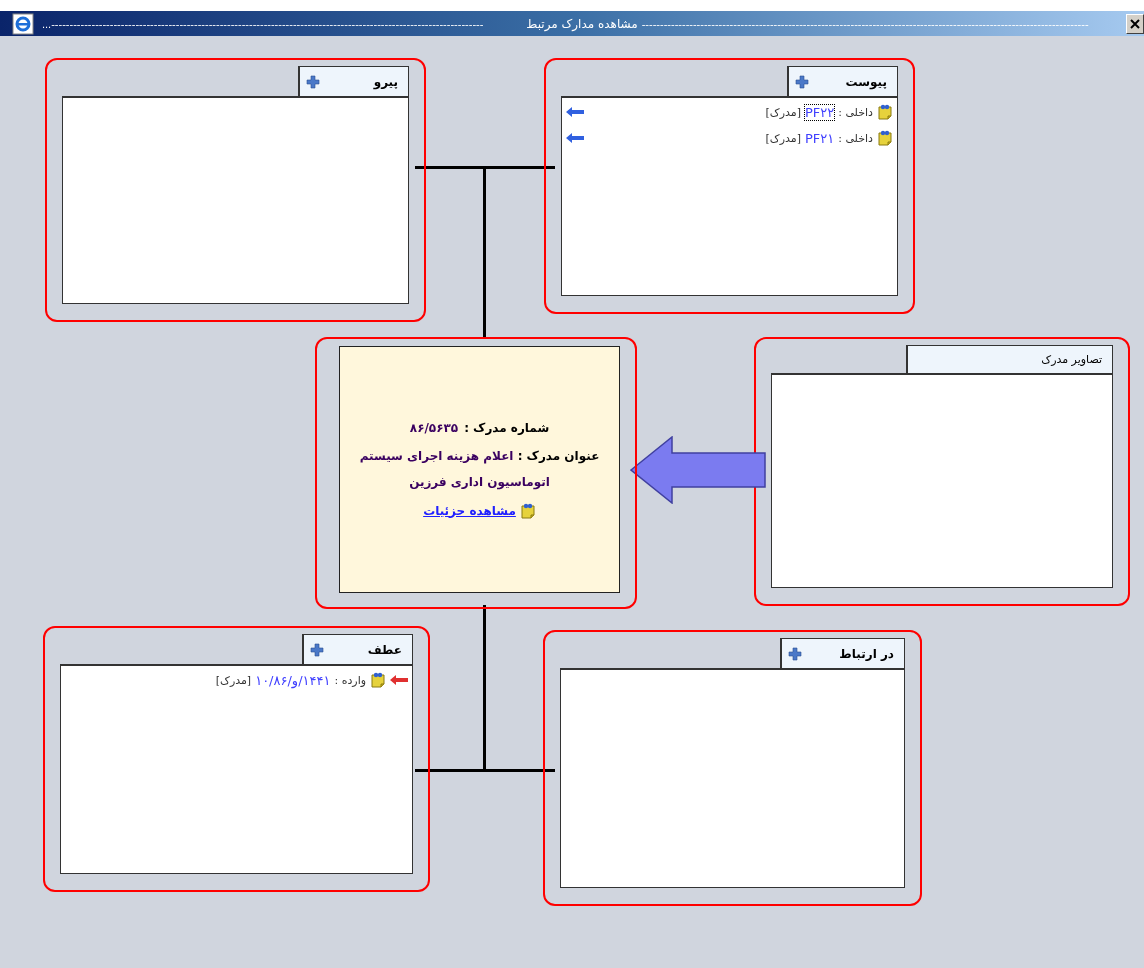  Describe the element at coordinates (842, 81) in the screenshot. I see `panel-tab: پیوست` at that location.